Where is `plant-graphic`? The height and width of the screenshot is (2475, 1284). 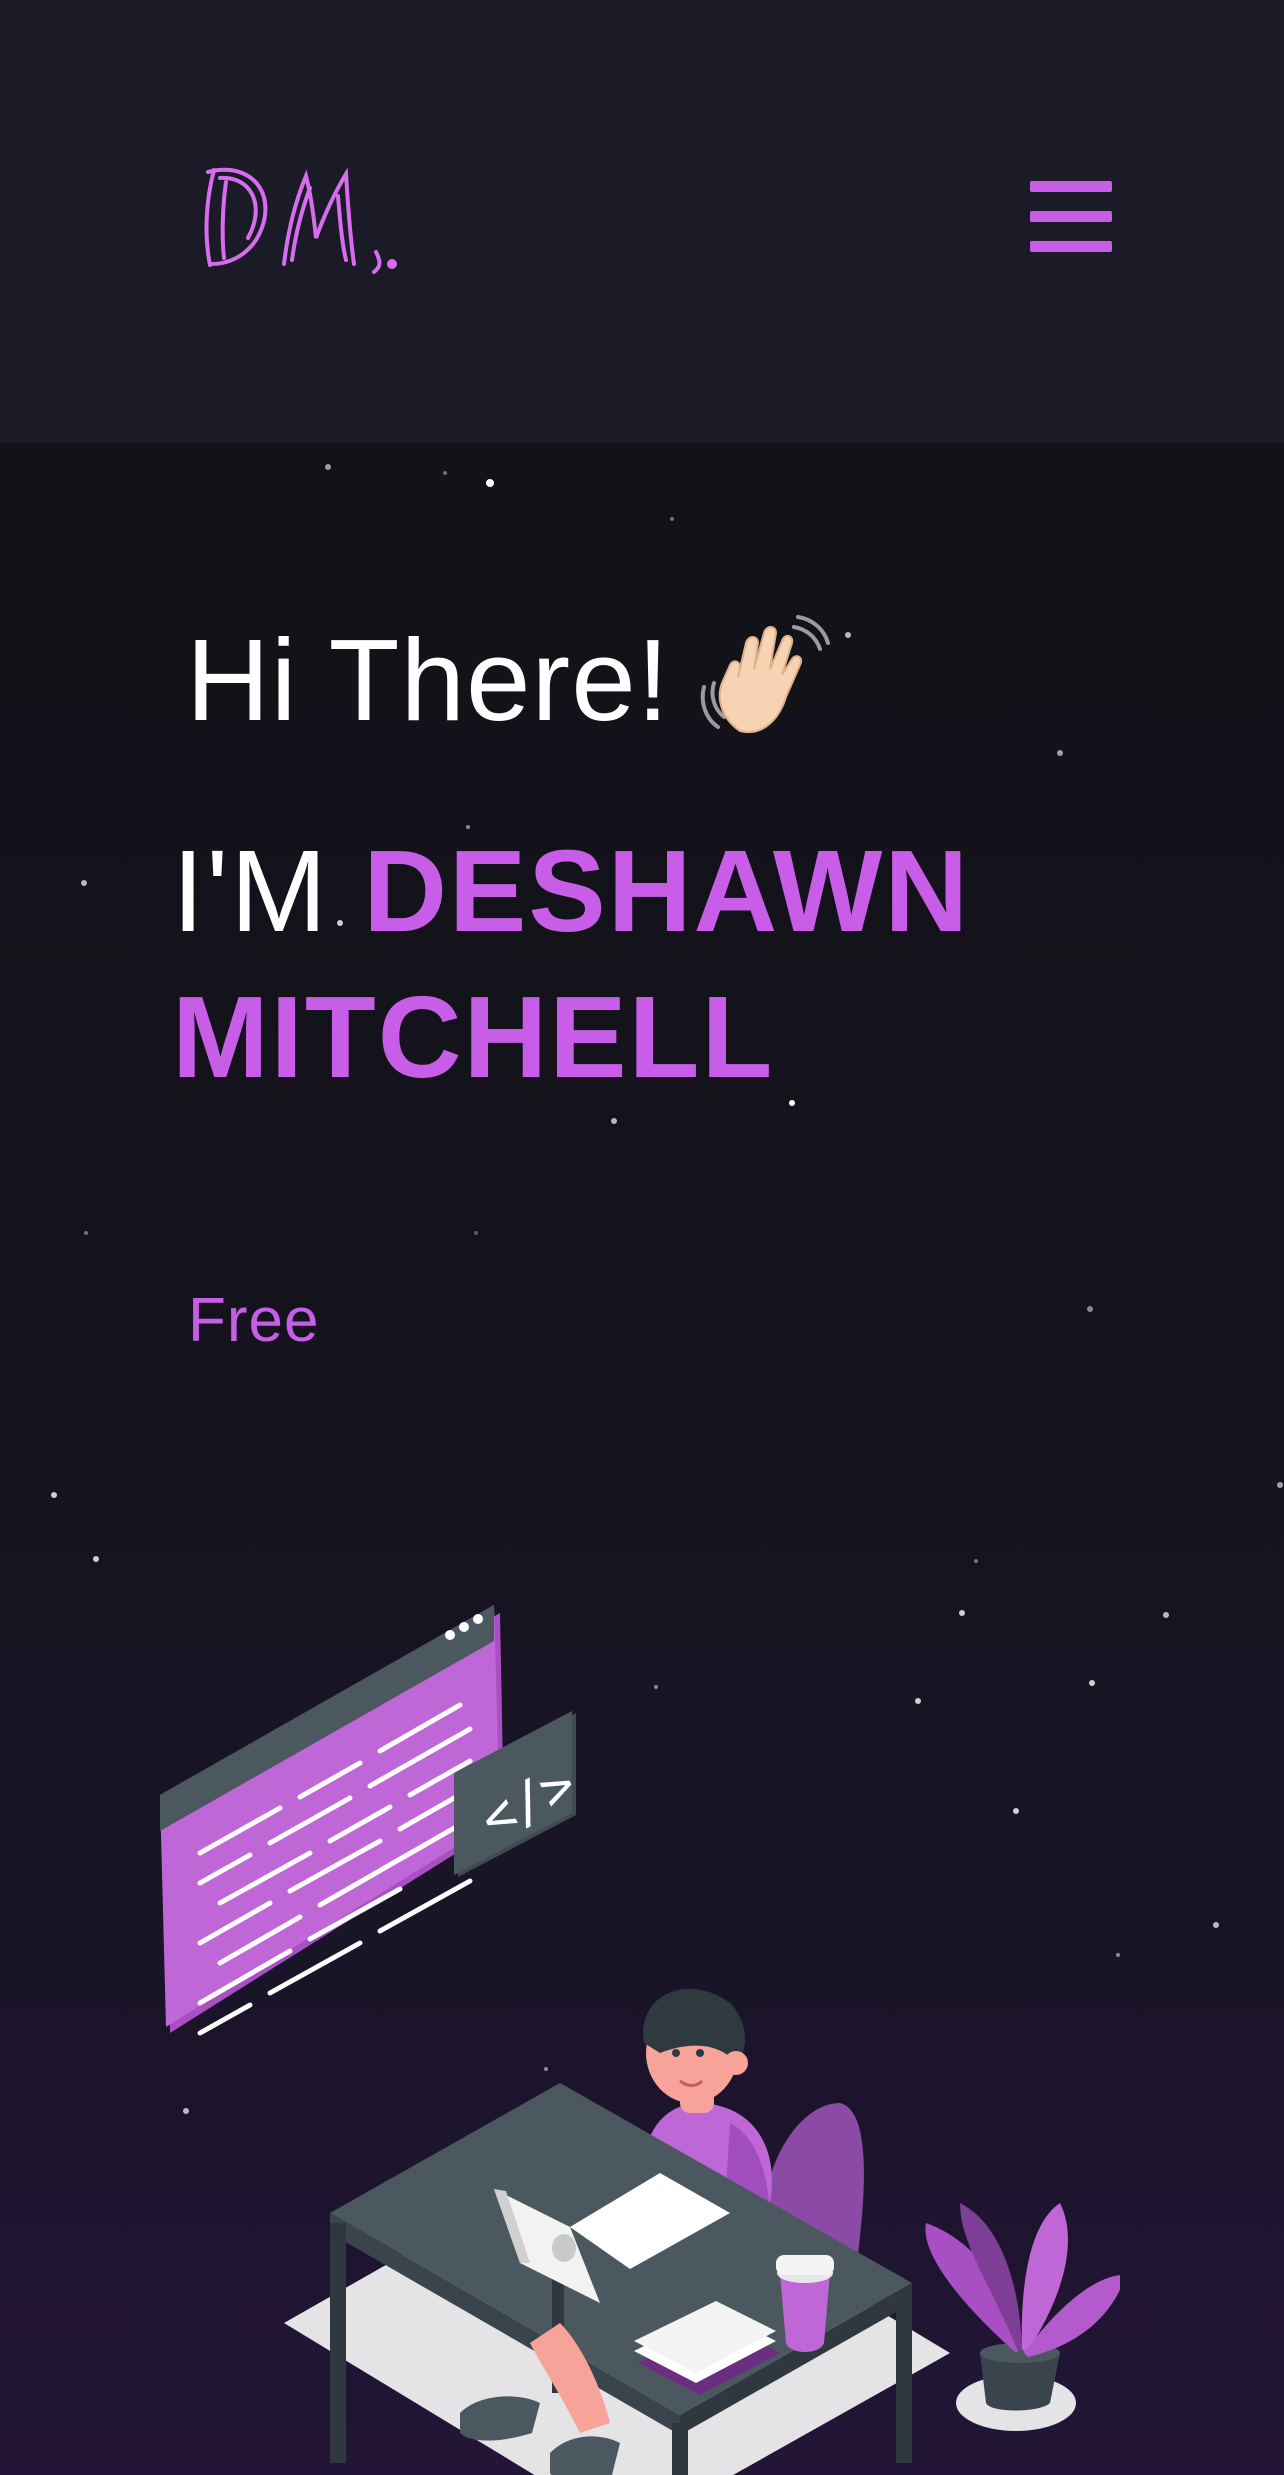 plant-graphic is located at coordinates (1022, 2307).